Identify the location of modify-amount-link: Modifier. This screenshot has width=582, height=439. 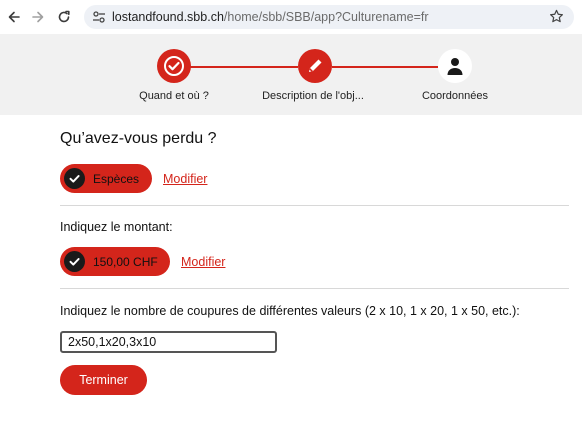
(203, 262).